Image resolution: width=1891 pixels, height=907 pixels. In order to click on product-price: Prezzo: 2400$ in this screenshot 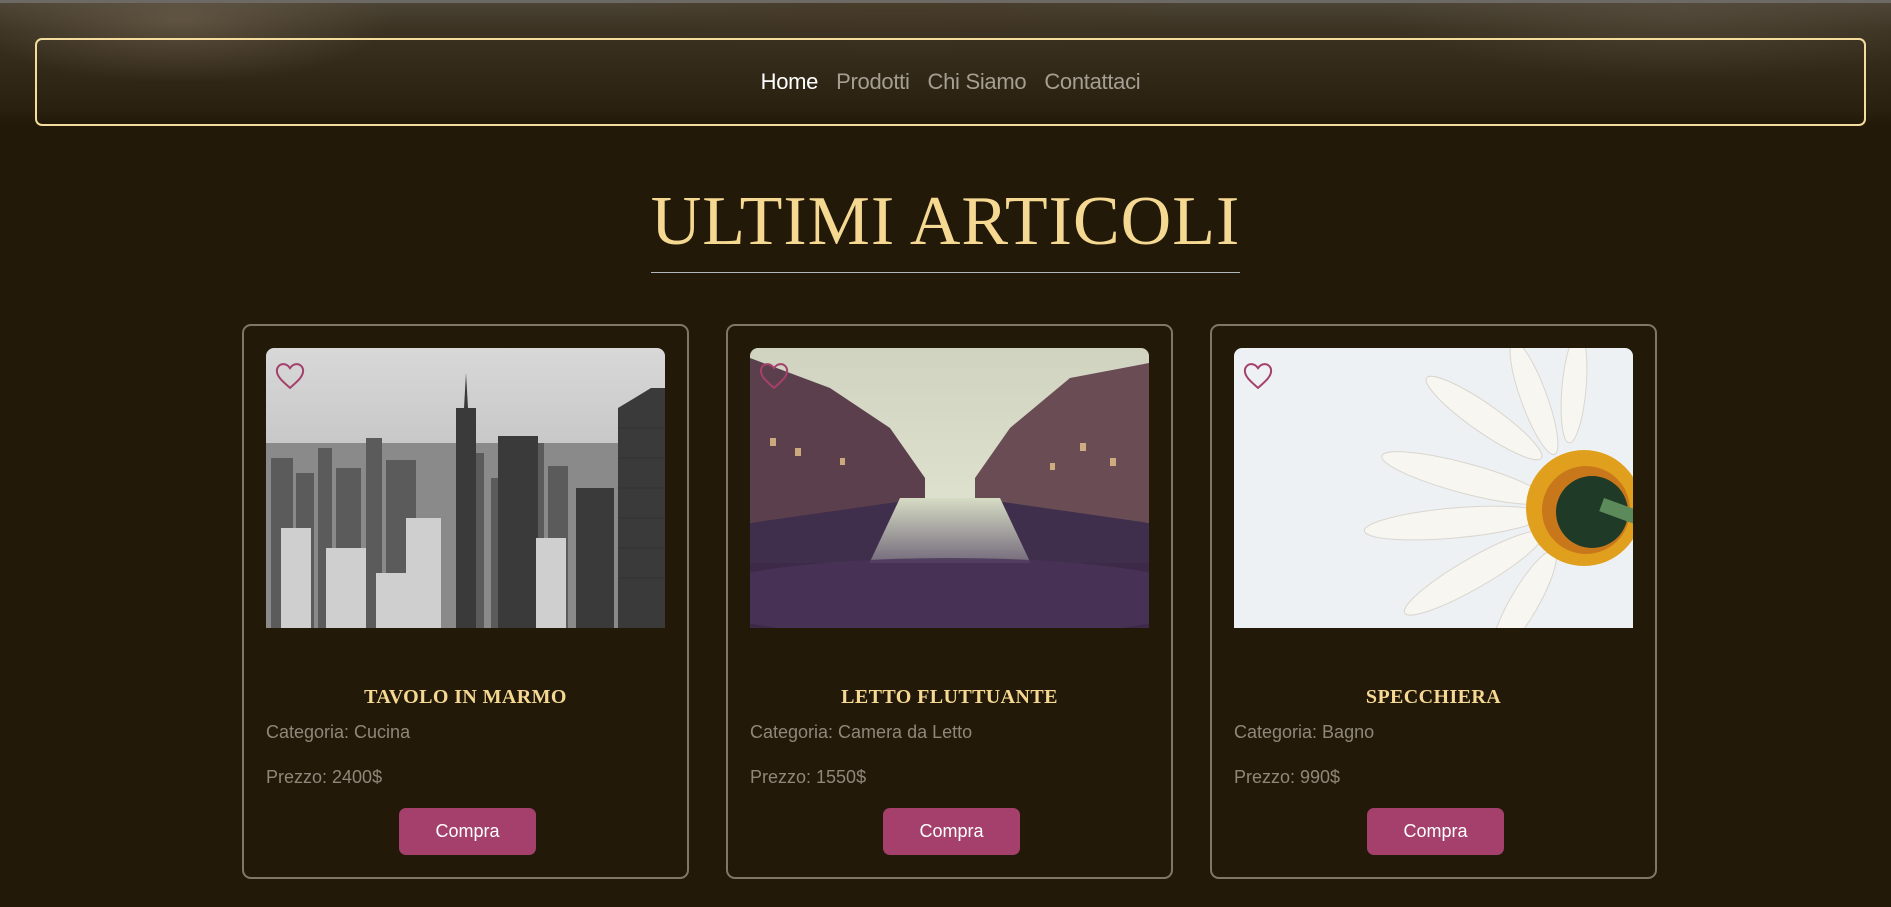, I will do `click(324, 777)`.